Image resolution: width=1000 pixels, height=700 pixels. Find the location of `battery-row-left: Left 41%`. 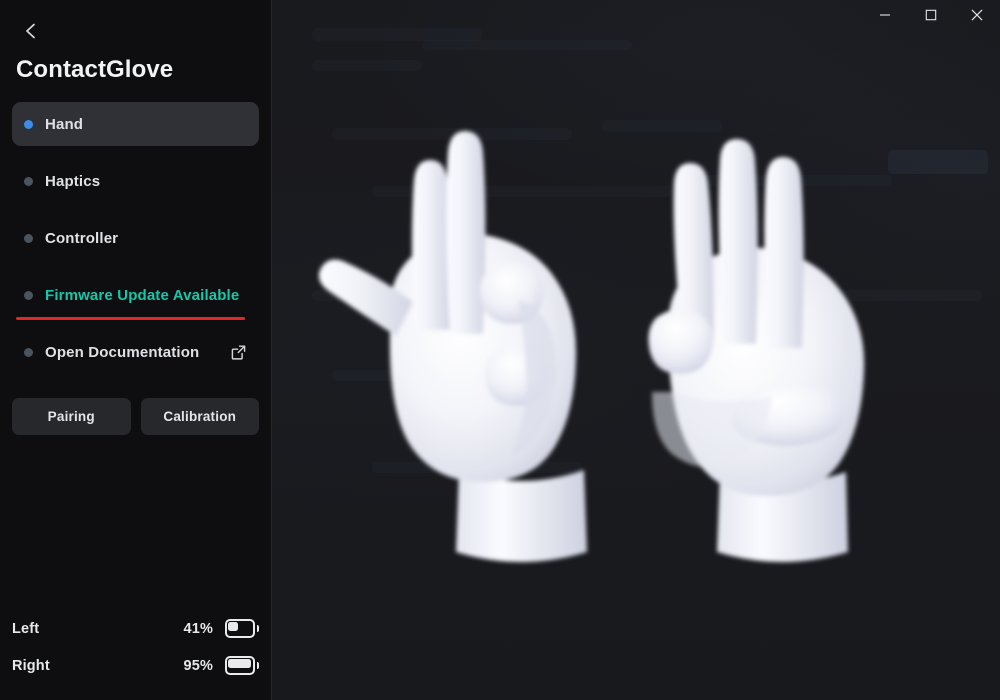

battery-row-left: Left 41% is located at coordinates (135, 628).